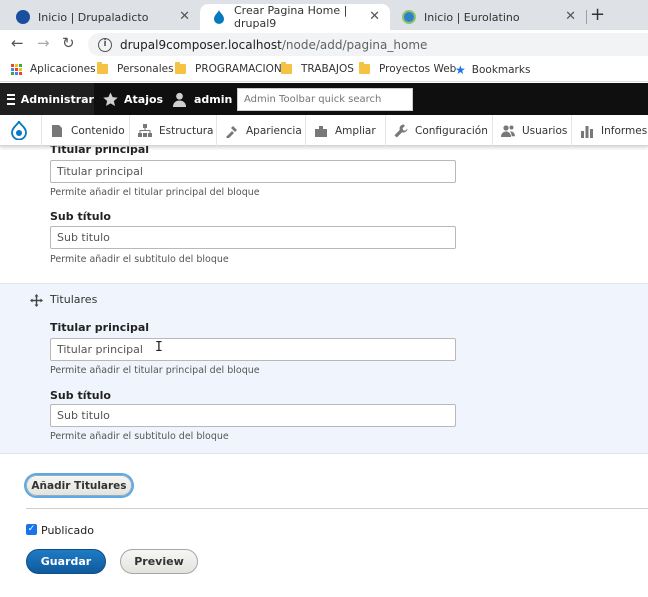 The image size is (648, 597). I want to click on apps-grid-icon, so click(16, 69).